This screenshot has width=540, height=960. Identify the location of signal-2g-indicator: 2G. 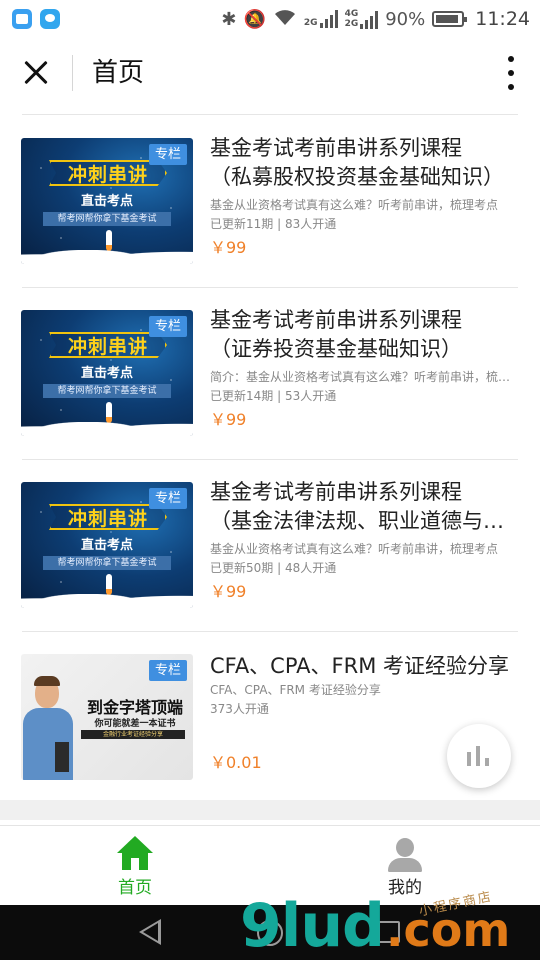
(321, 19).